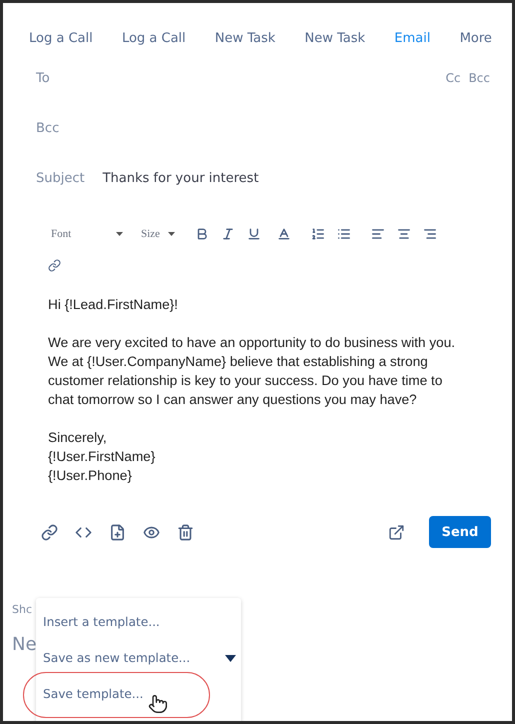 The image size is (515, 724). I want to click on tab: More, so click(476, 42).